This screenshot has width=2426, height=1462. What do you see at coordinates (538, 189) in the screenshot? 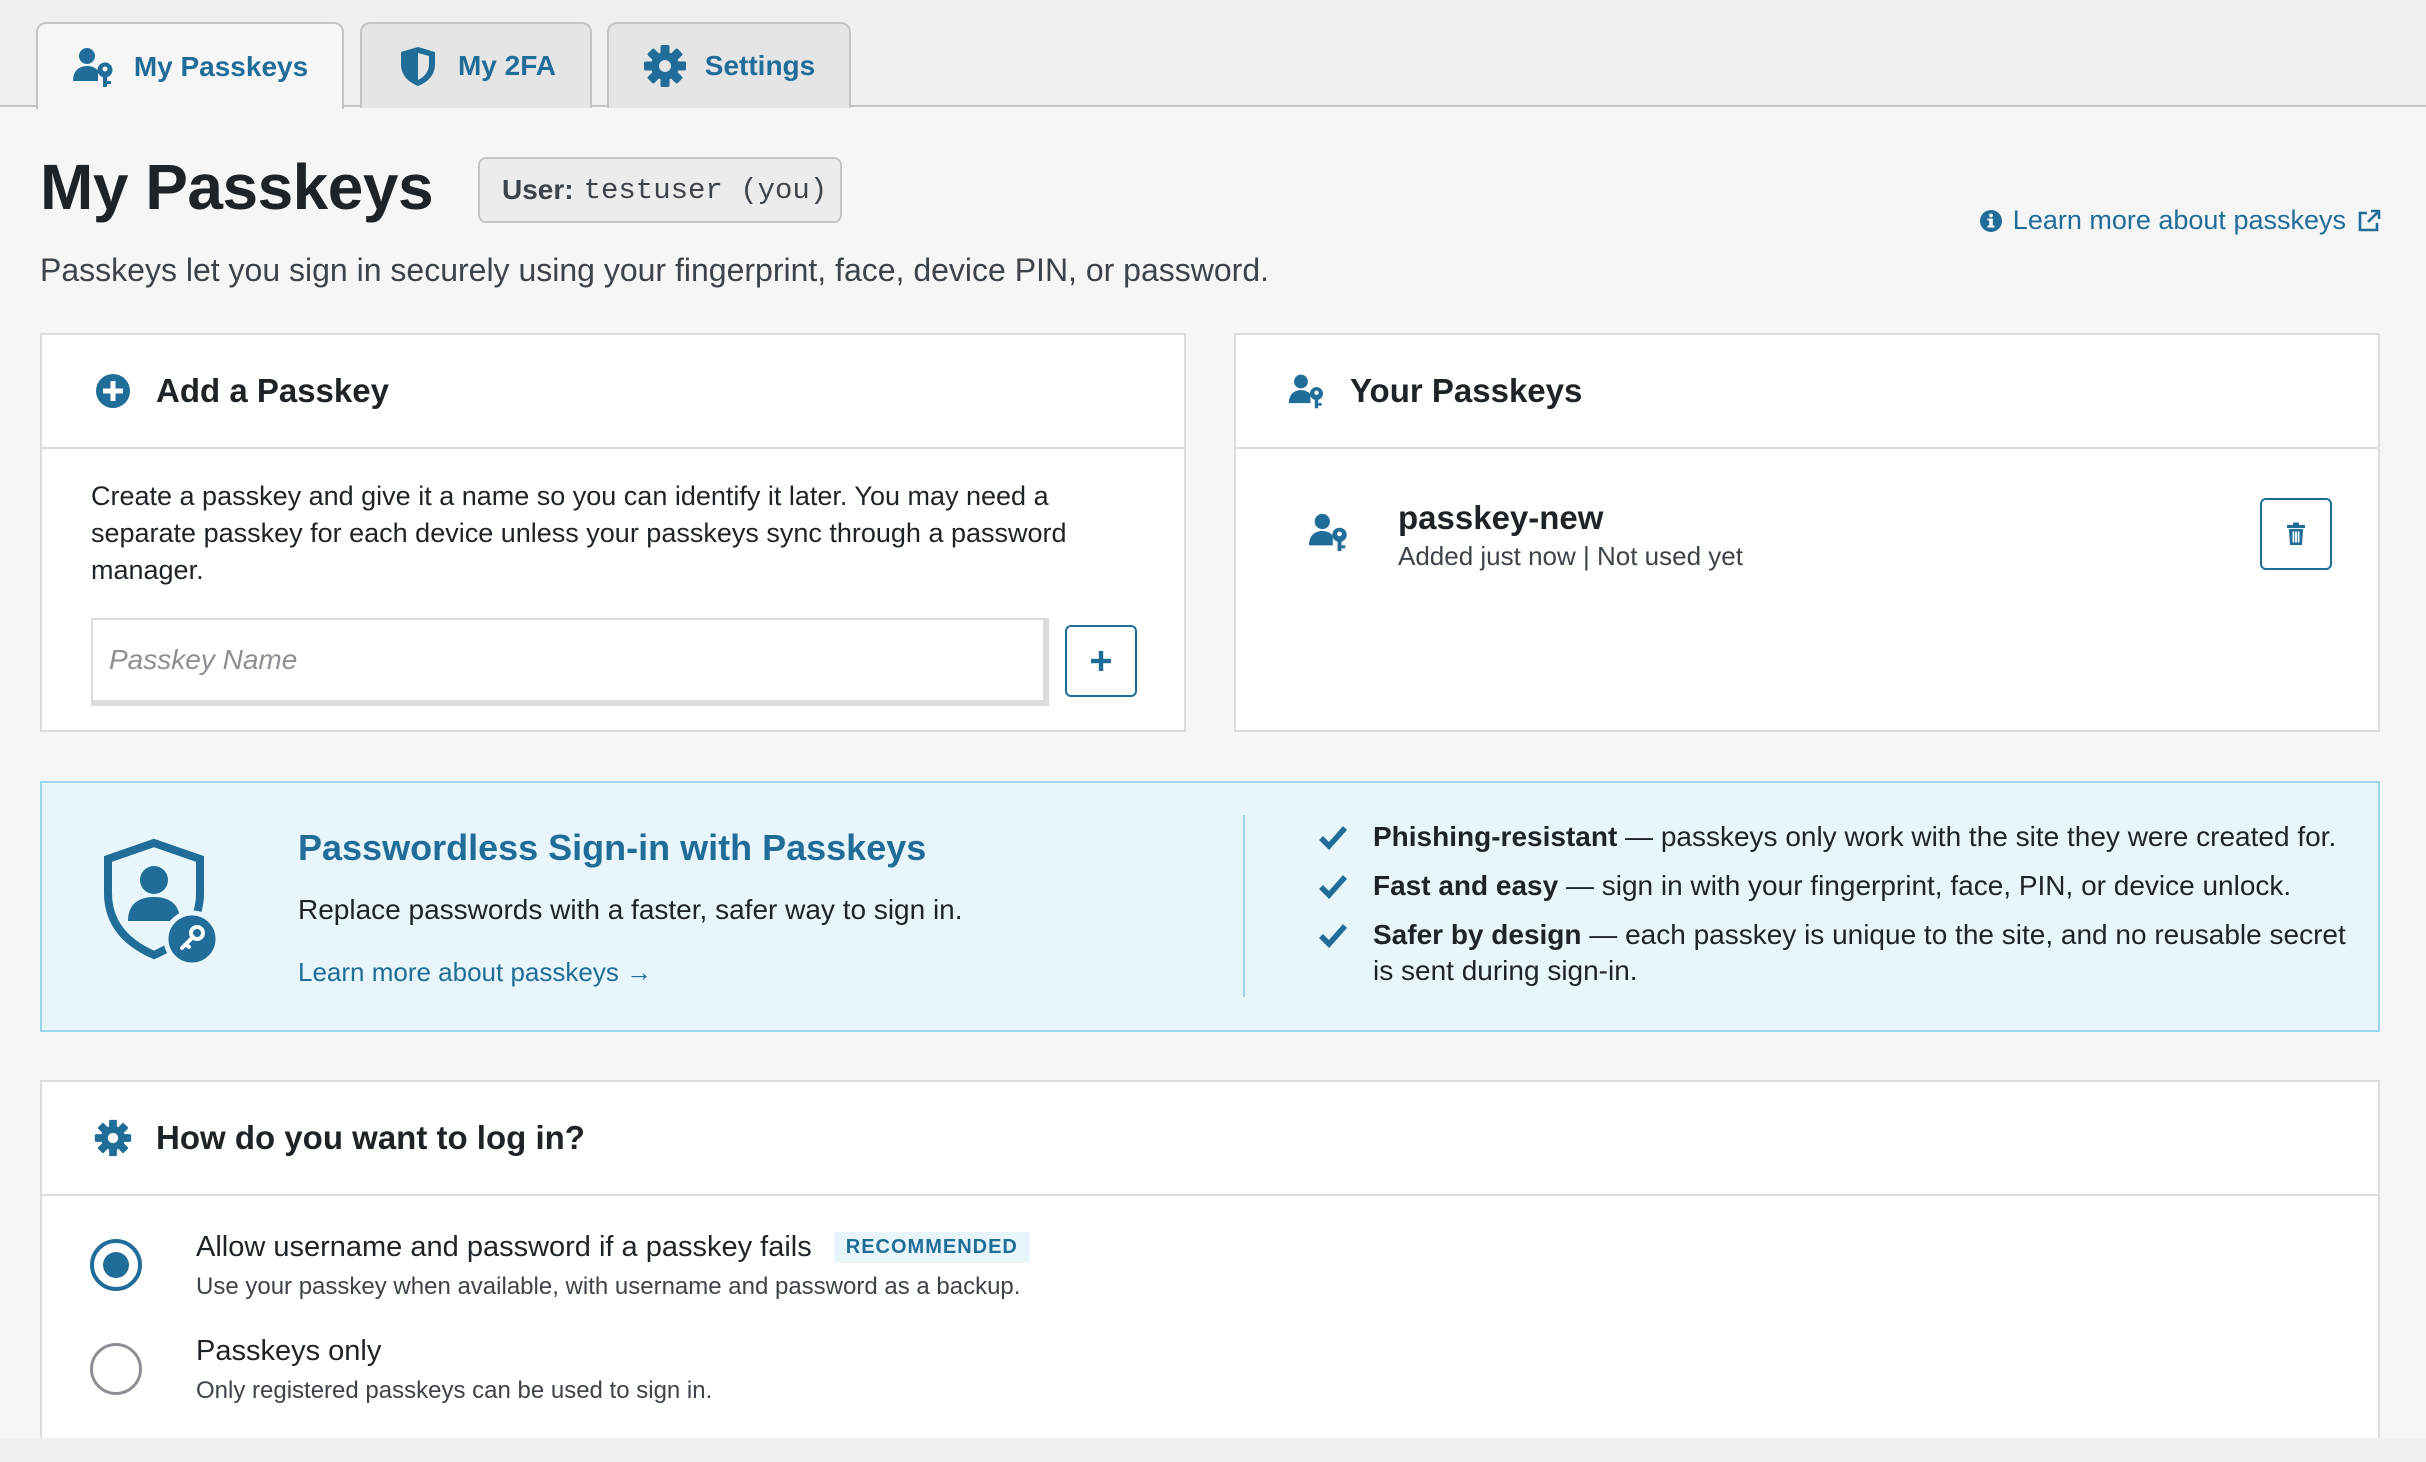
I see `user-badge-label: User:` at bounding box center [538, 189].